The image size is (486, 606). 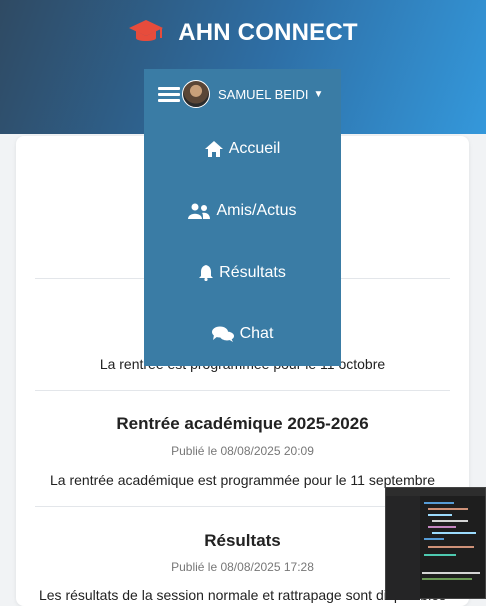 What do you see at coordinates (169, 94) in the screenshot?
I see `hamburger-icon` at bounding box center [169, 94].